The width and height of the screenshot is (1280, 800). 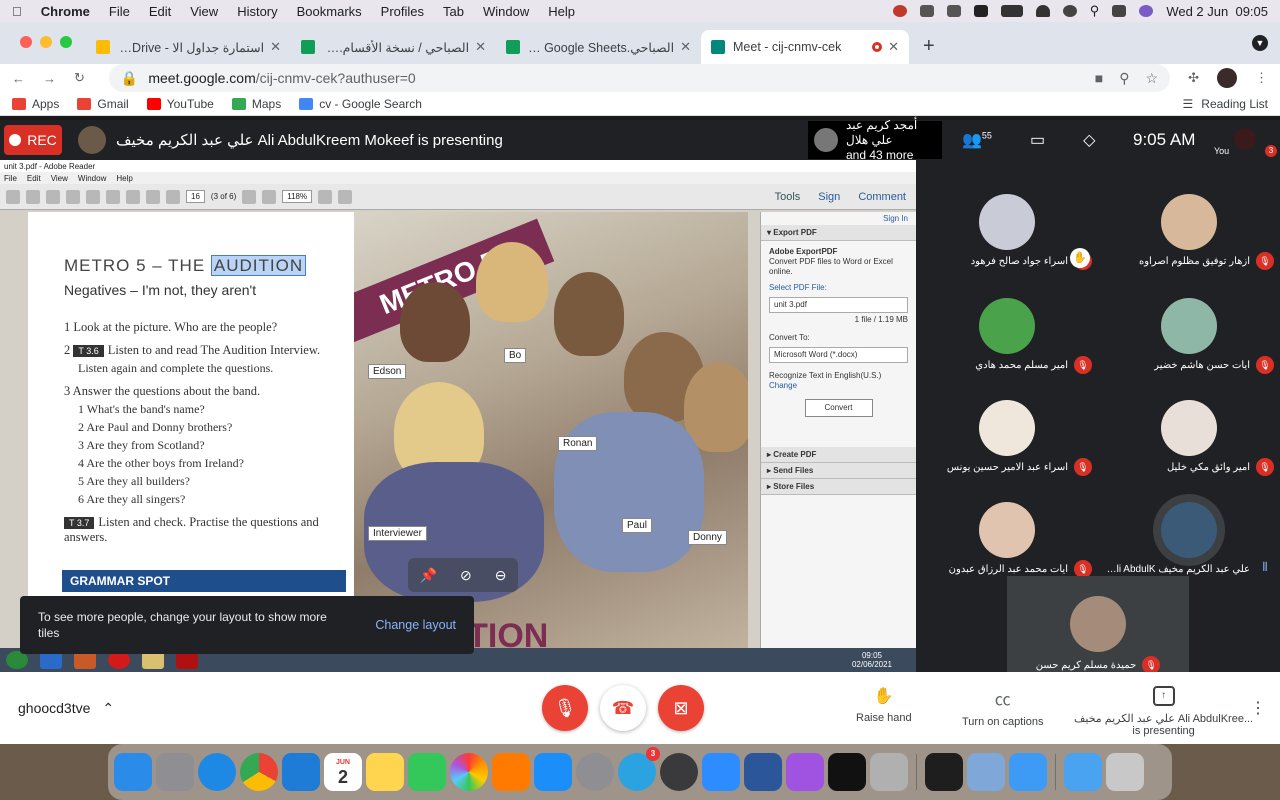 I want to click on participant-tile: 🎙 اسراء عبد الامير حسين يونس, so click(x=1007, y=430).